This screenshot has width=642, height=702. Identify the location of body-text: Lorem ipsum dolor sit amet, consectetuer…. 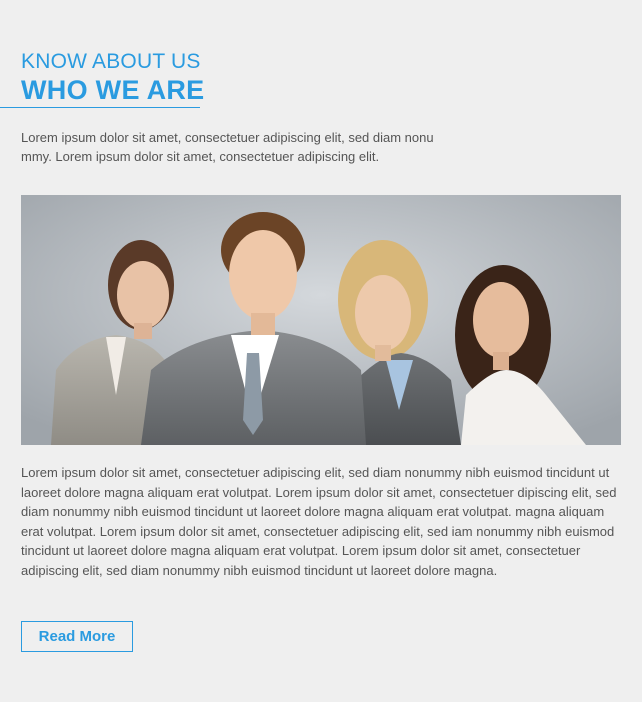
(319, 521).